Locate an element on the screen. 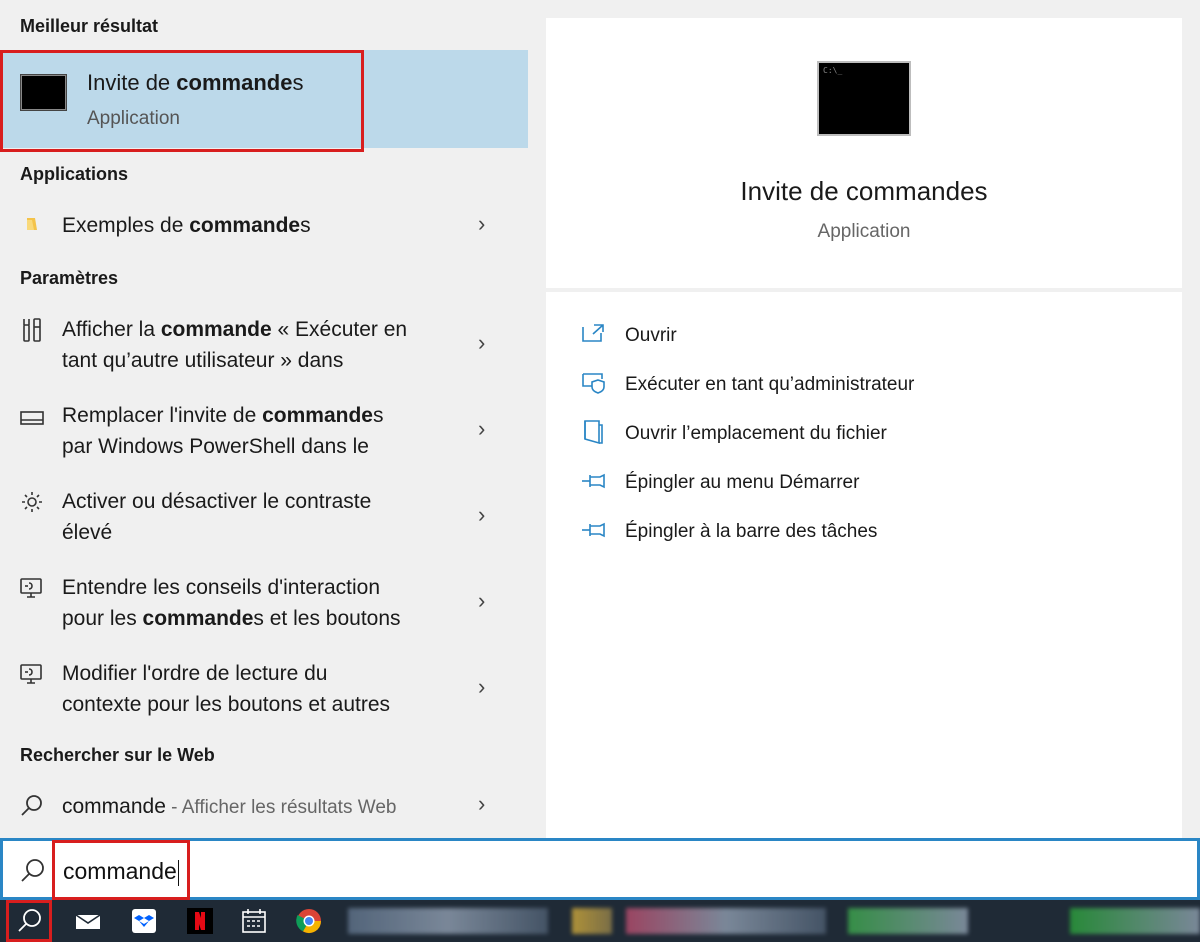 The width and height of the screenshot is (1200, 942). action-label: Exécuter en tant qu’administrateur is located at coordinates (770, 384).